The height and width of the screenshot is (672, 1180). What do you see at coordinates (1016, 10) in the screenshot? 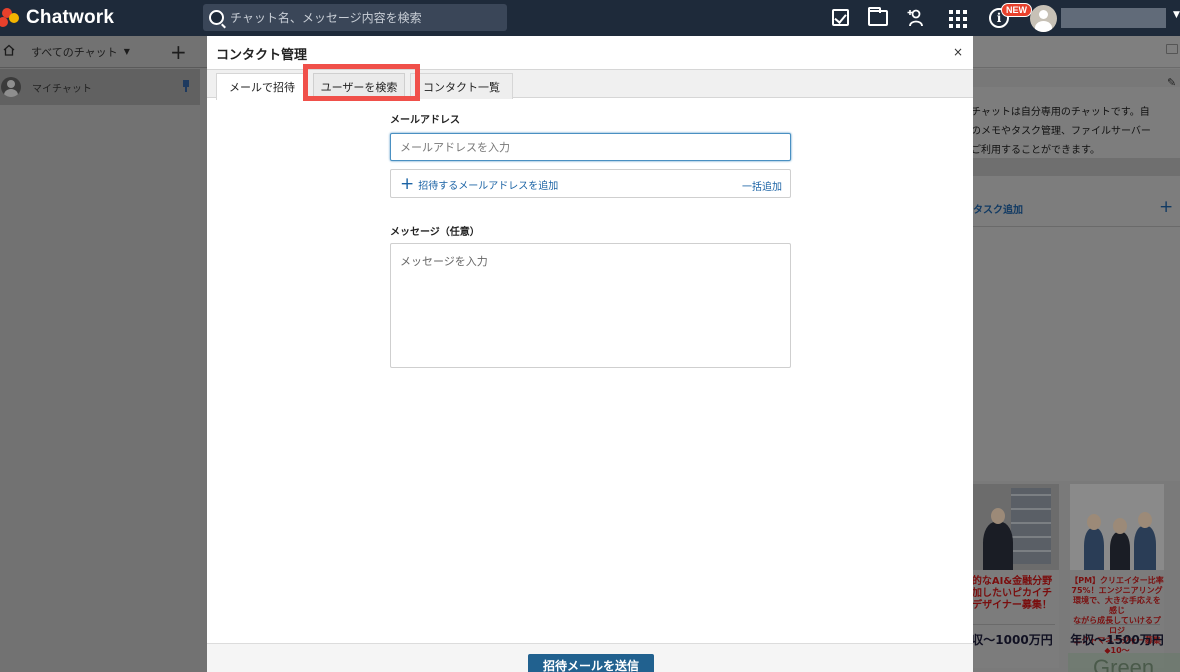
I see `new-badge: NEW` at bounding box center [1016, 10].